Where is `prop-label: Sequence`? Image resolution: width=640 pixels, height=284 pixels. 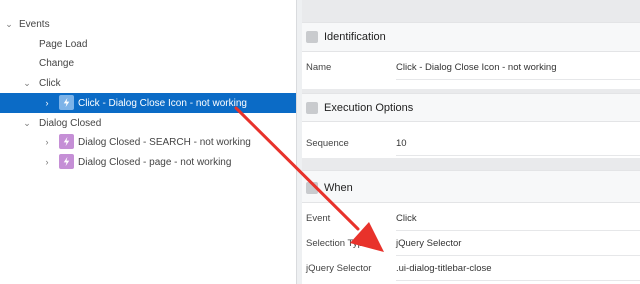
prop-label: Sequence is located at coordinates (327, 143).